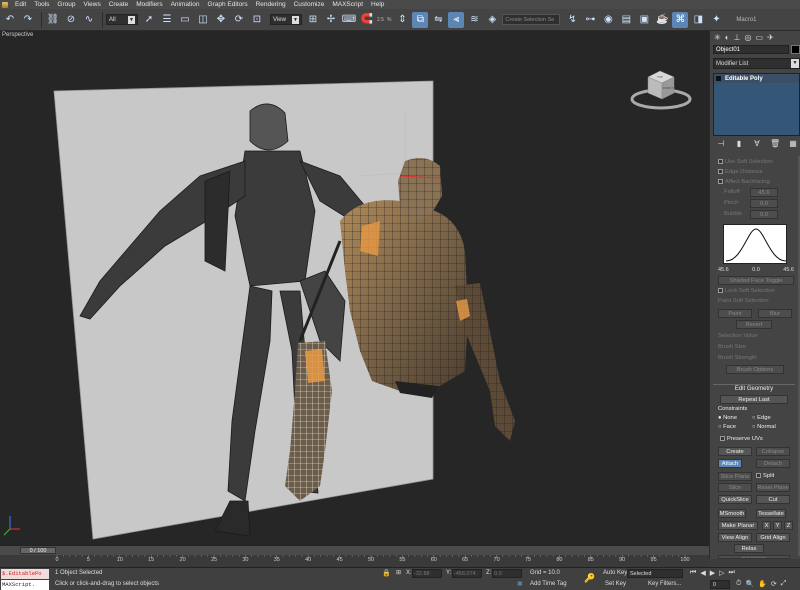 Image resolution: width=800 pixels, height=590 pixels. What do you see at coordinates (756, 78) in the screenshot?
I see `stack-item-editable-poly: Editable Poly` at bounding box center [756, 78].